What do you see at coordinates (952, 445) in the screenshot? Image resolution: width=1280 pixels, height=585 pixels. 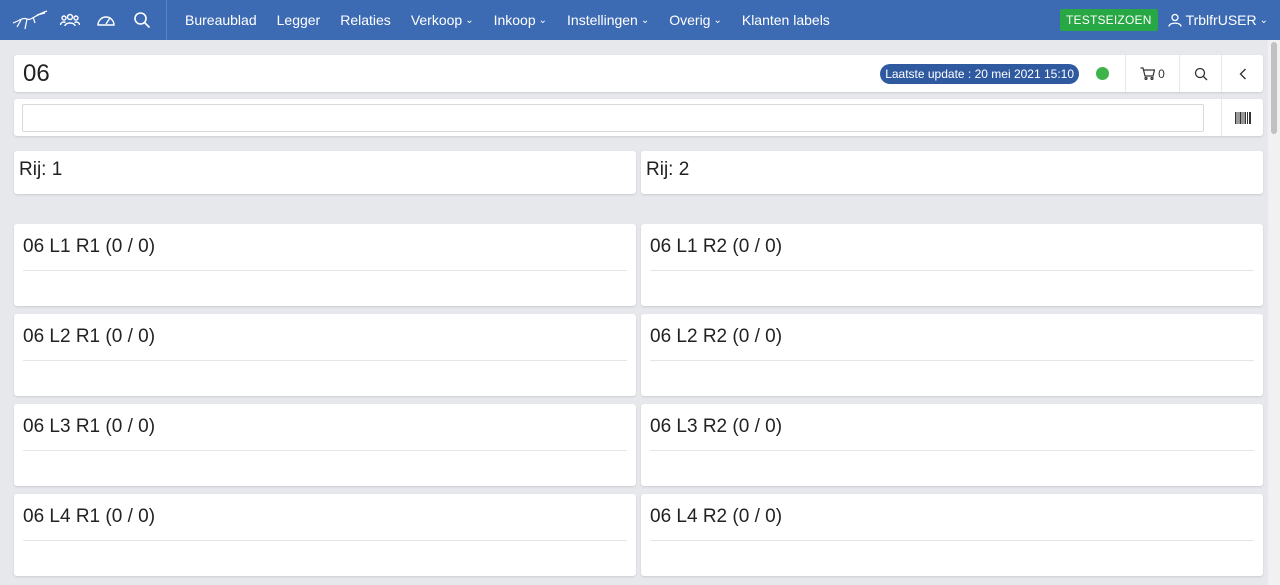 I see `location-card: 06 L3 R2 (0 / 0)` at bounding box center [952, 445].